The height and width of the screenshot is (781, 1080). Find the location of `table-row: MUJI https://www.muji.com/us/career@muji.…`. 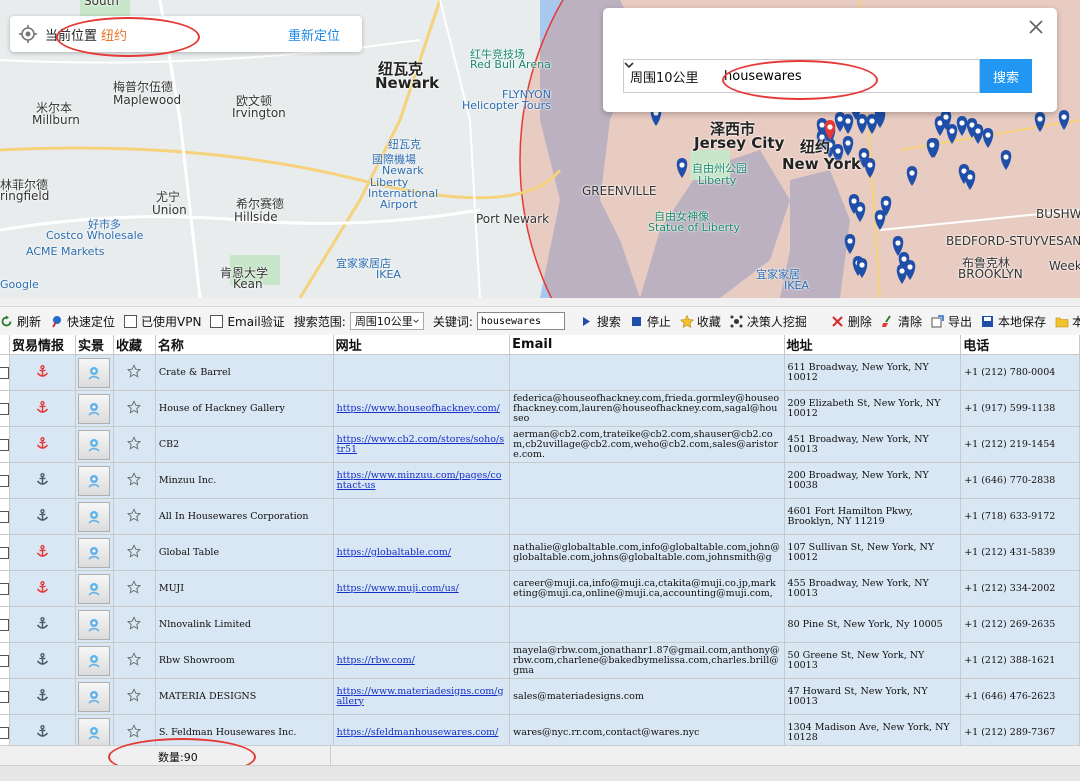

table-row: MUJI https://www.muji.com/us/career@muji.… is located at coordinates (540, 588).